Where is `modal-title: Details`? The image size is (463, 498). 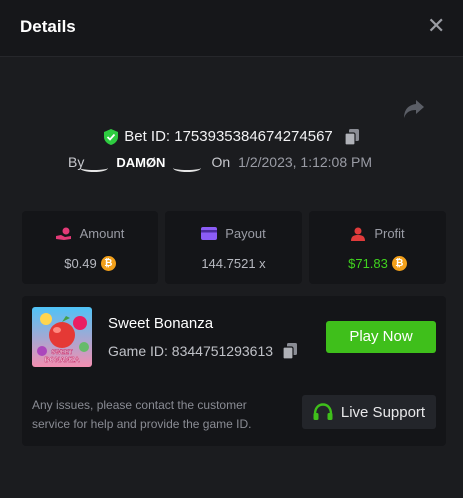 modal-title: Details is located at coordinates (48, 26).